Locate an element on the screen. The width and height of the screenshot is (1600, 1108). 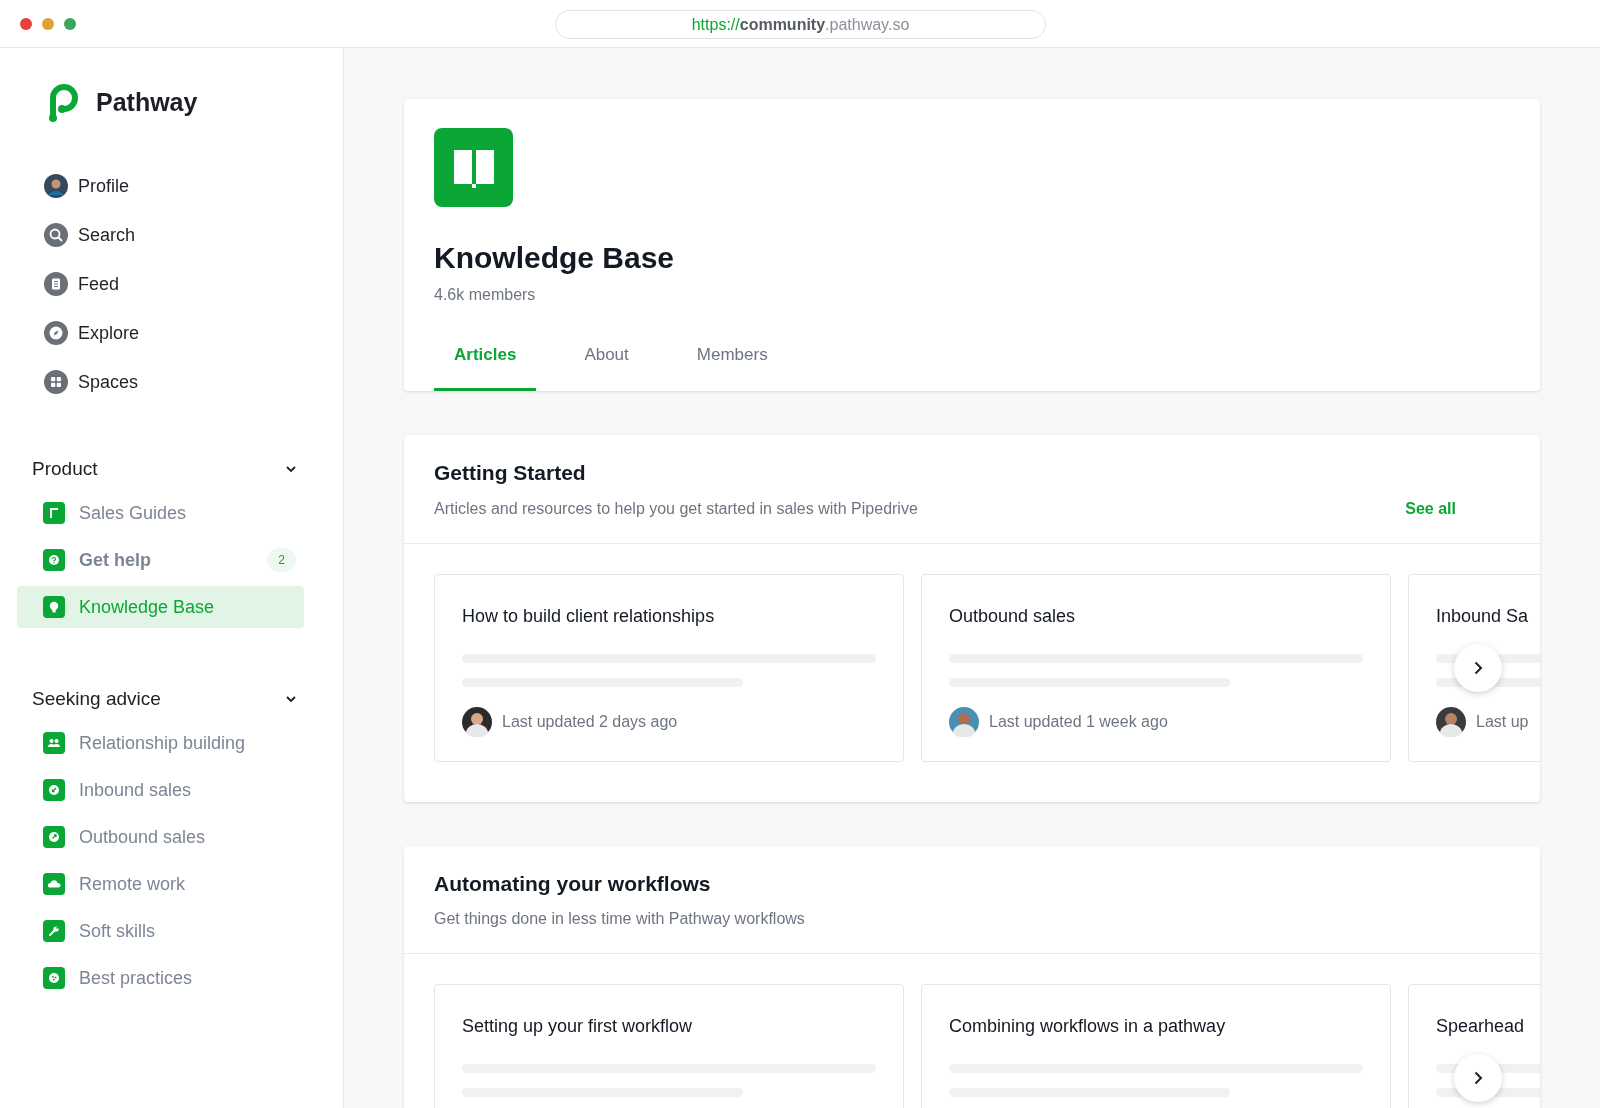
article-card: Setting up your first workflow is located at coordinates (669, 1046).